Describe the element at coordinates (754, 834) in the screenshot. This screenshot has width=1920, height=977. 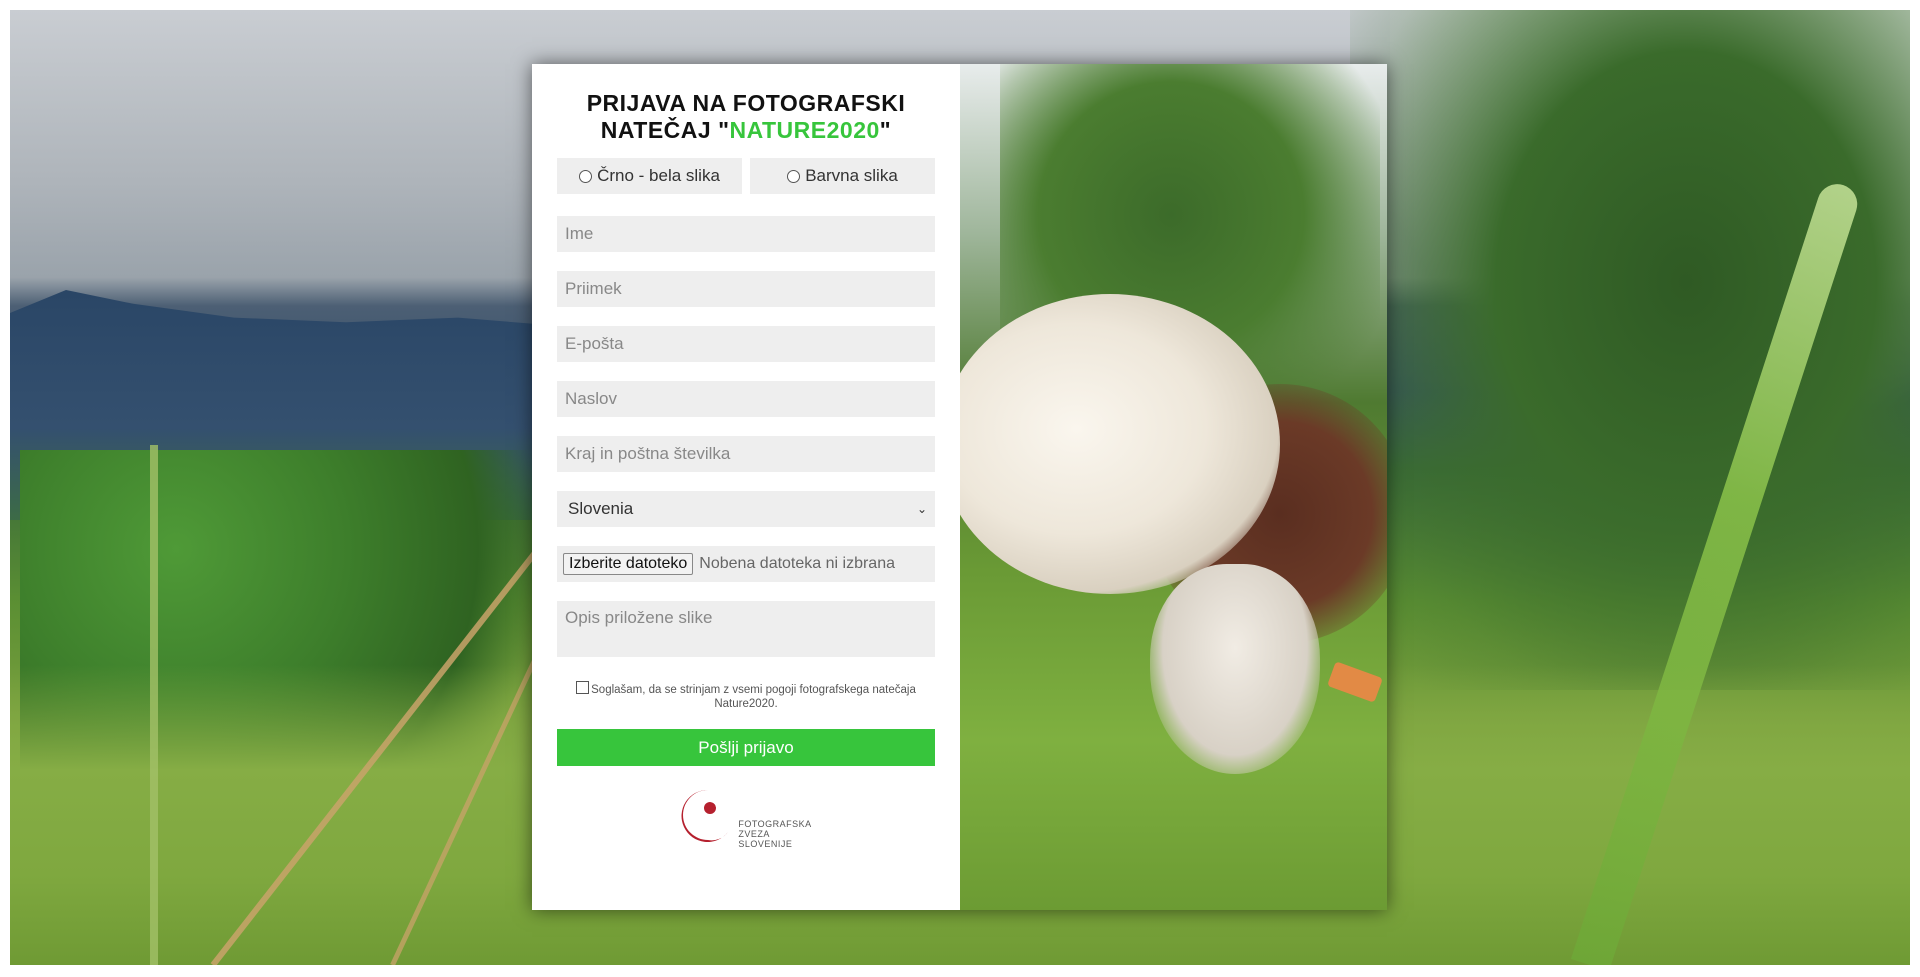
I see `logo-line2: ZVEZA` at that location.